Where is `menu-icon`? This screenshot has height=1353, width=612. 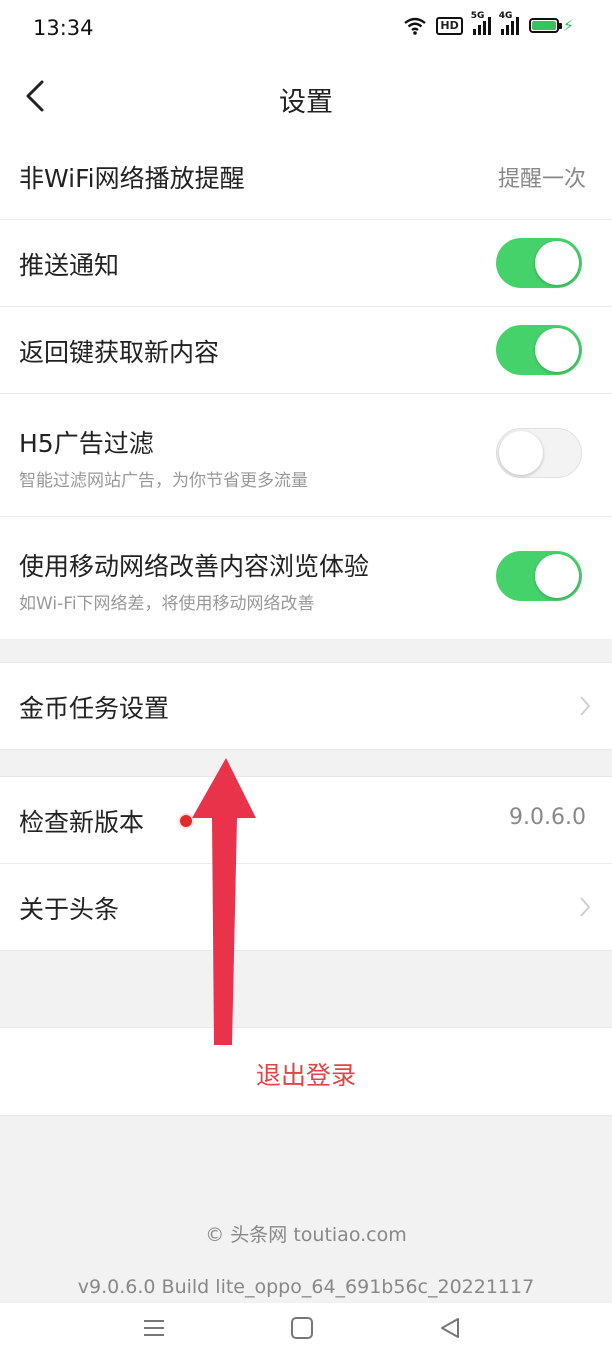 menu-icon is located at coordinates (154, 1328).